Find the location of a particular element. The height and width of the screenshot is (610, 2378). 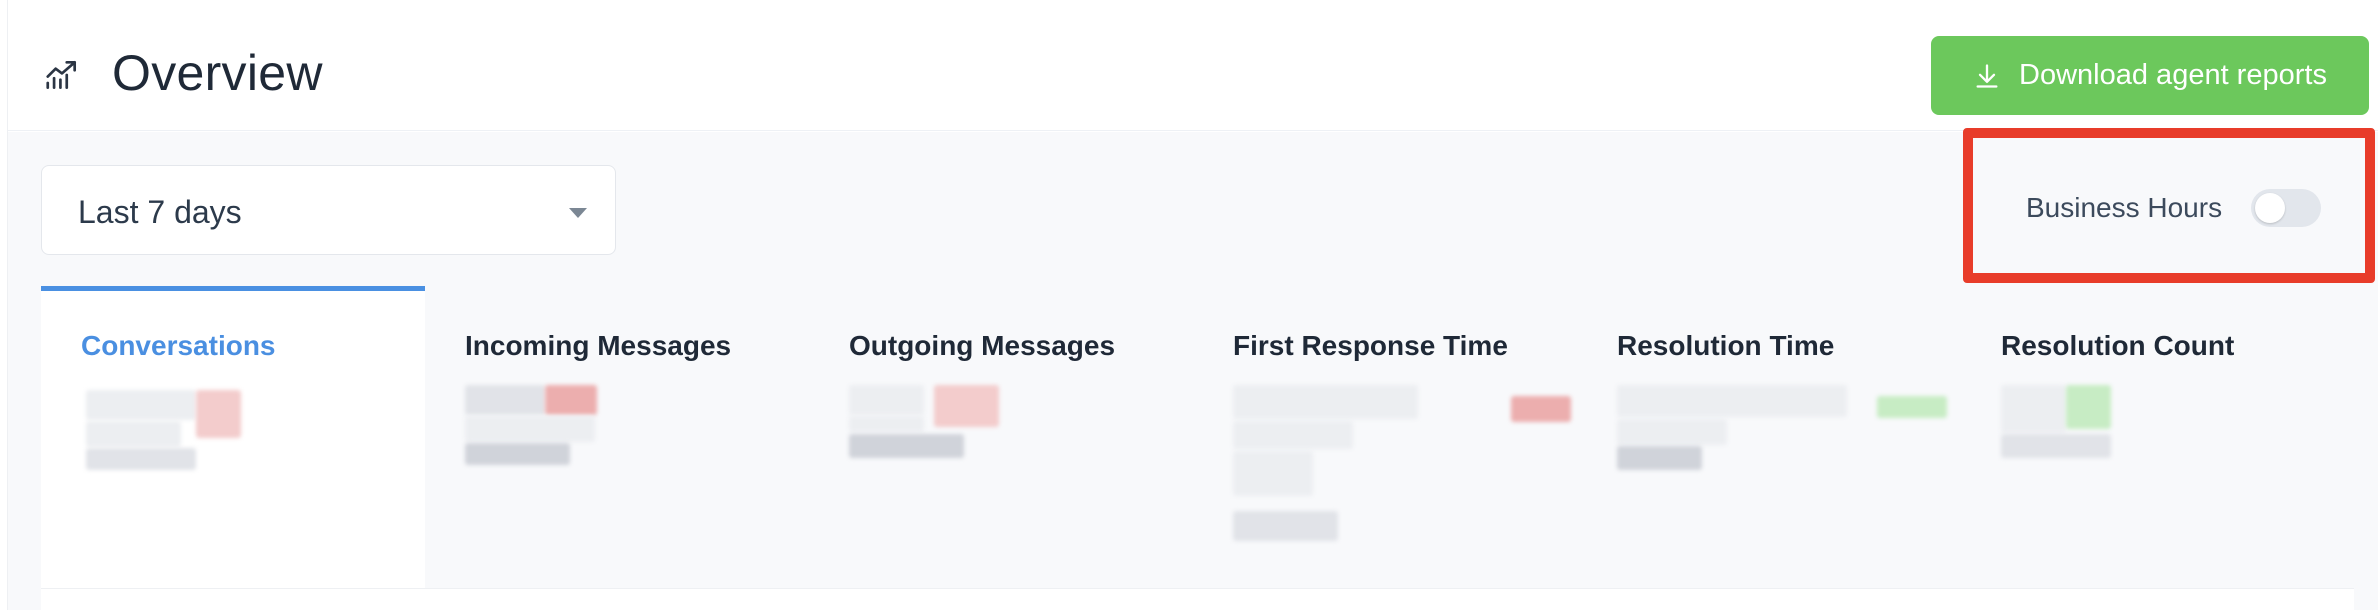

tab-label: Resolution Time is located at coordinates (1726, 345).